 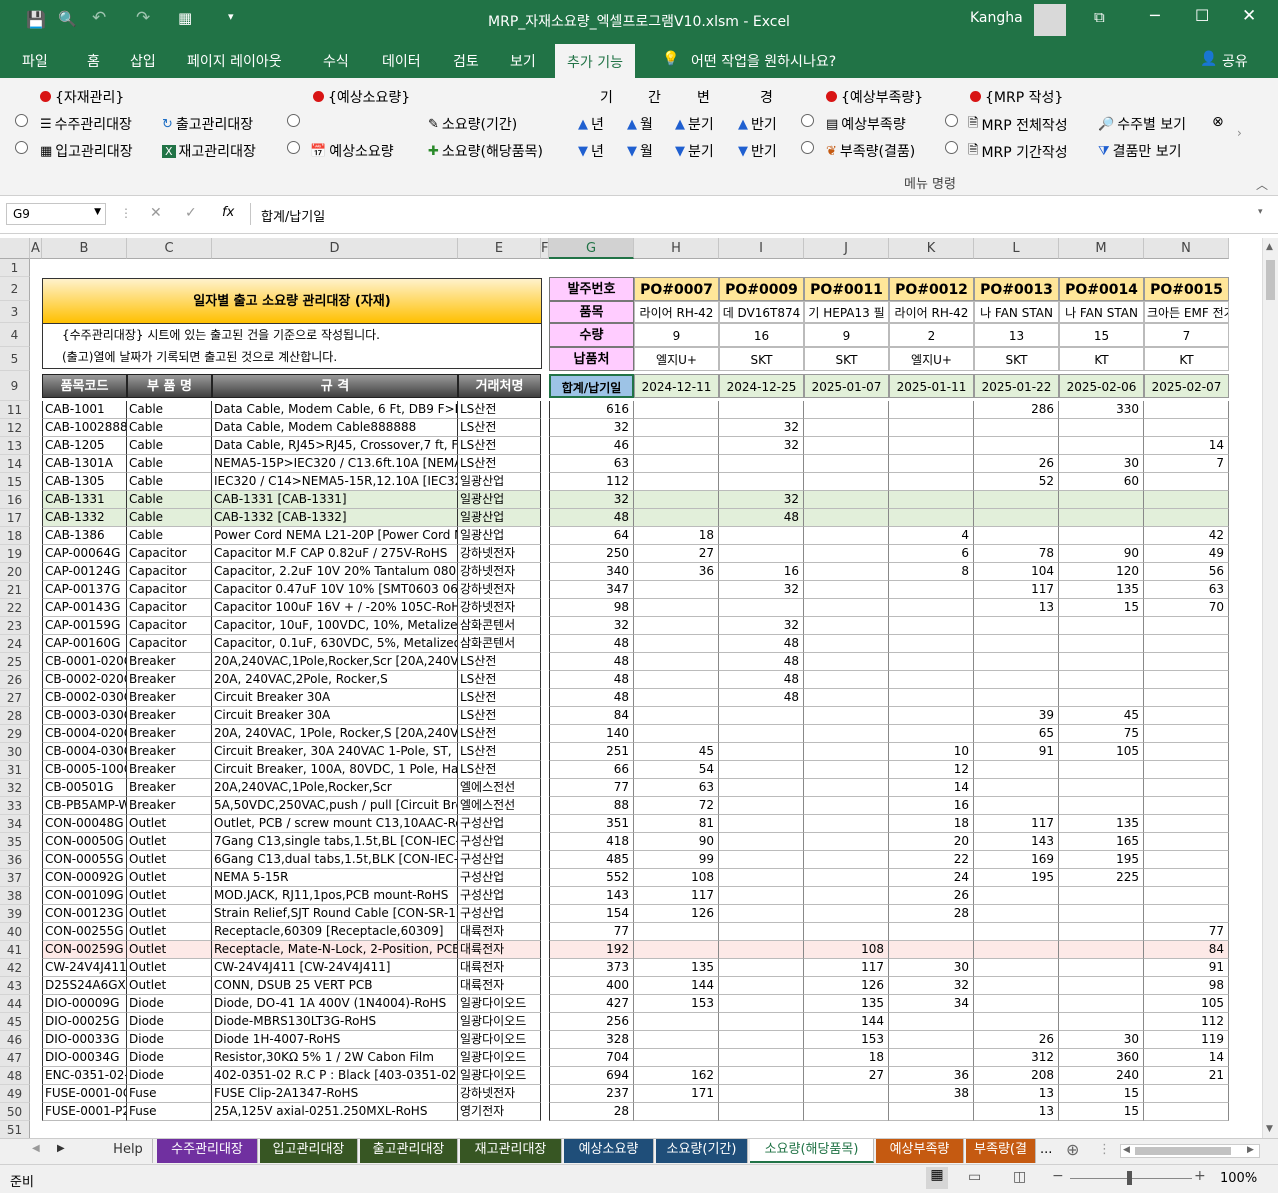 What do you see at coordinates (15, 410) in the screenshot?
I see `row-header: 11` at bounding box center [15, 410].